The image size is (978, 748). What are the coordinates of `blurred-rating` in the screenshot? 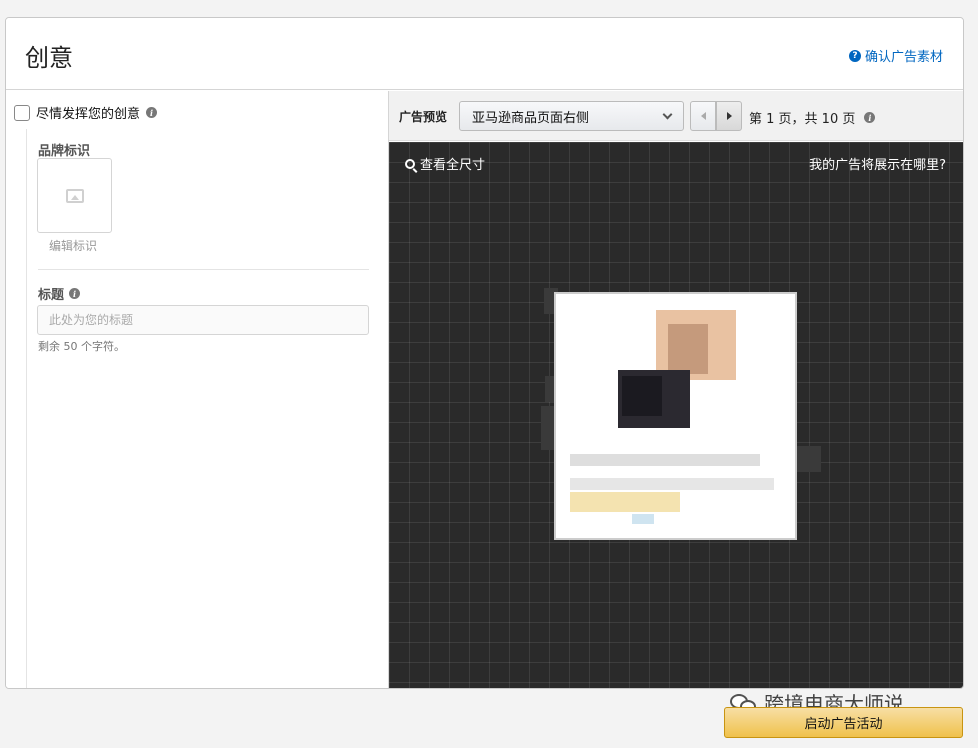 It's located at (625, 502).